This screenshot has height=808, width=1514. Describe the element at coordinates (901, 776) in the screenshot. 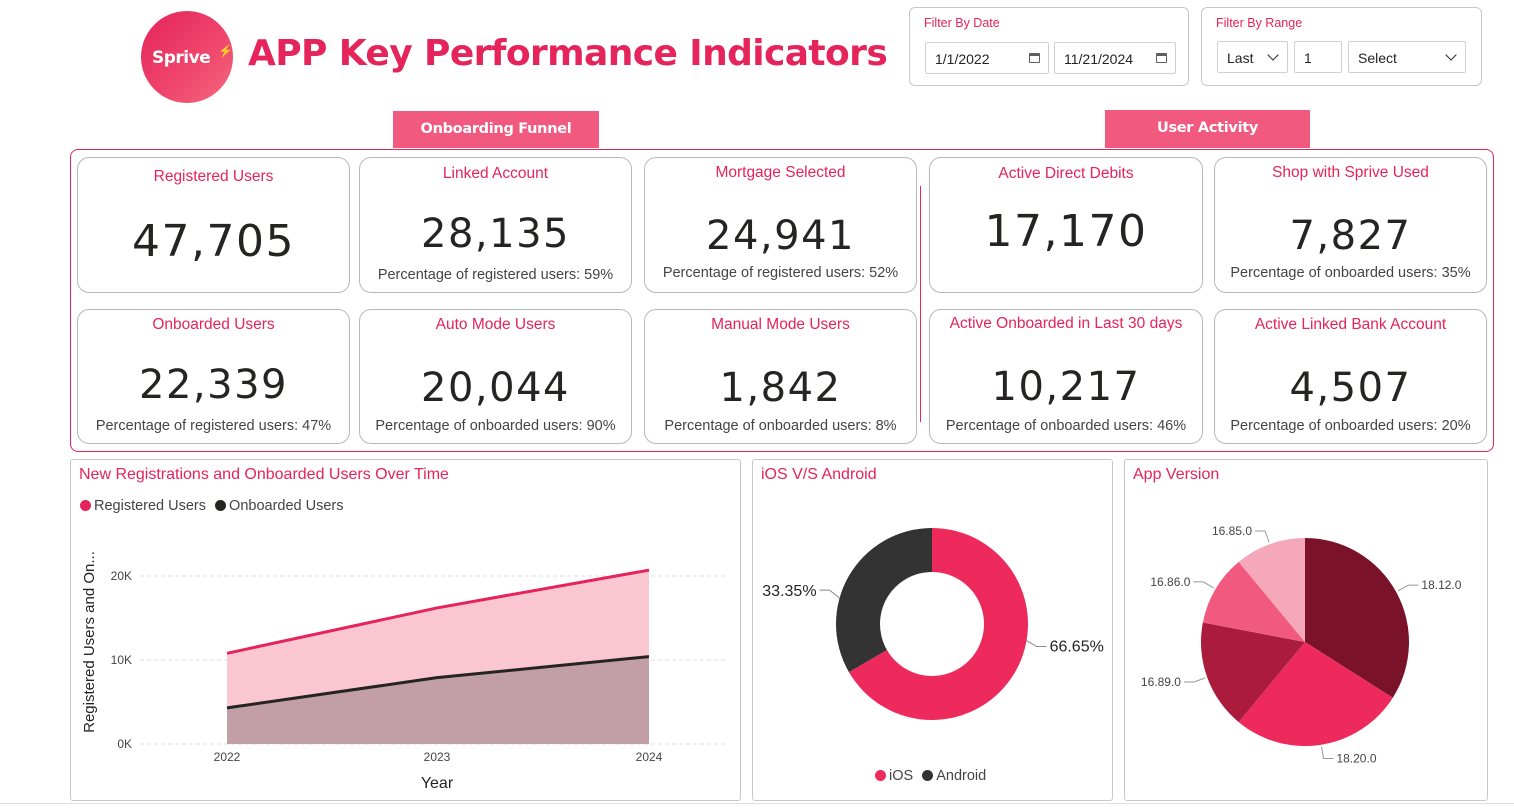

I see `legend-label: iOS` at that location.